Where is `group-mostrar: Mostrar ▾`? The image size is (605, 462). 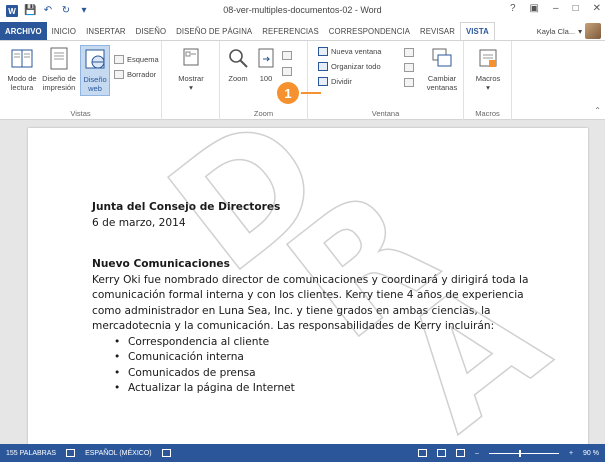
group-mostrar: Mostrar ▾ is located at coordinates (191, 81).